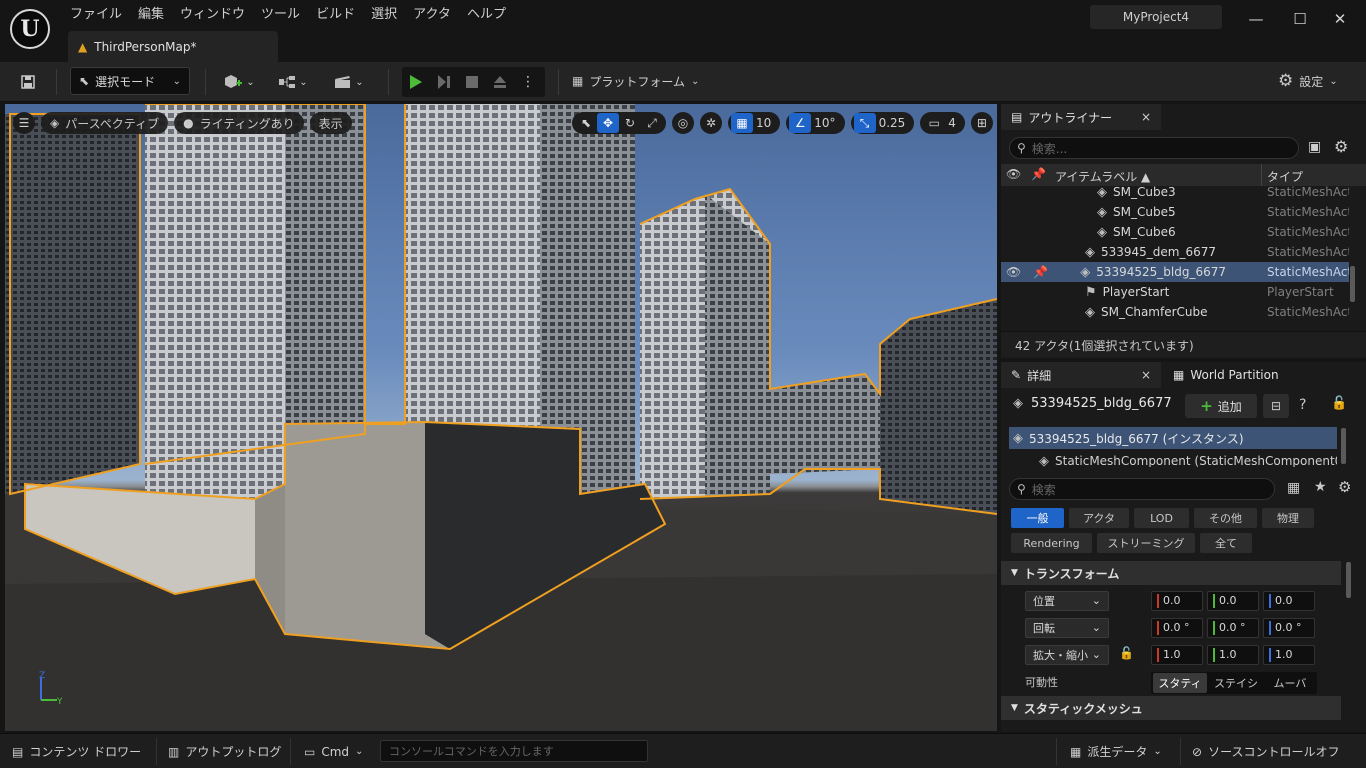 The height and width of the screenshot is (768, 1366). Describe the element at coordinates (1175, 252) in the screenshot. I see `list-item: ◈ 533945_dem_6677 StaticMeshActor` at that location.